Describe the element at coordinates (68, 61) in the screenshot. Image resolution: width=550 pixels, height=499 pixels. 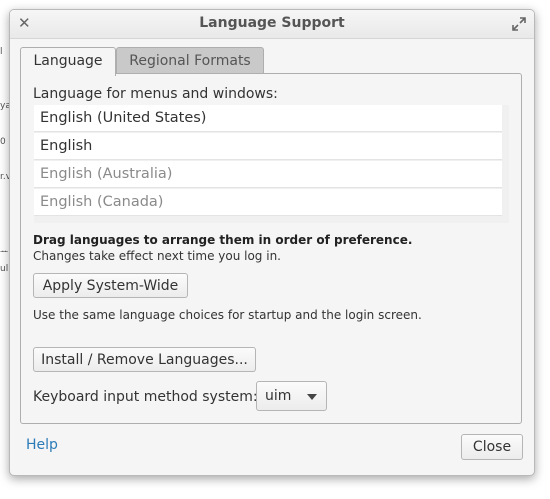
I see `tab-language: Language` at that location.